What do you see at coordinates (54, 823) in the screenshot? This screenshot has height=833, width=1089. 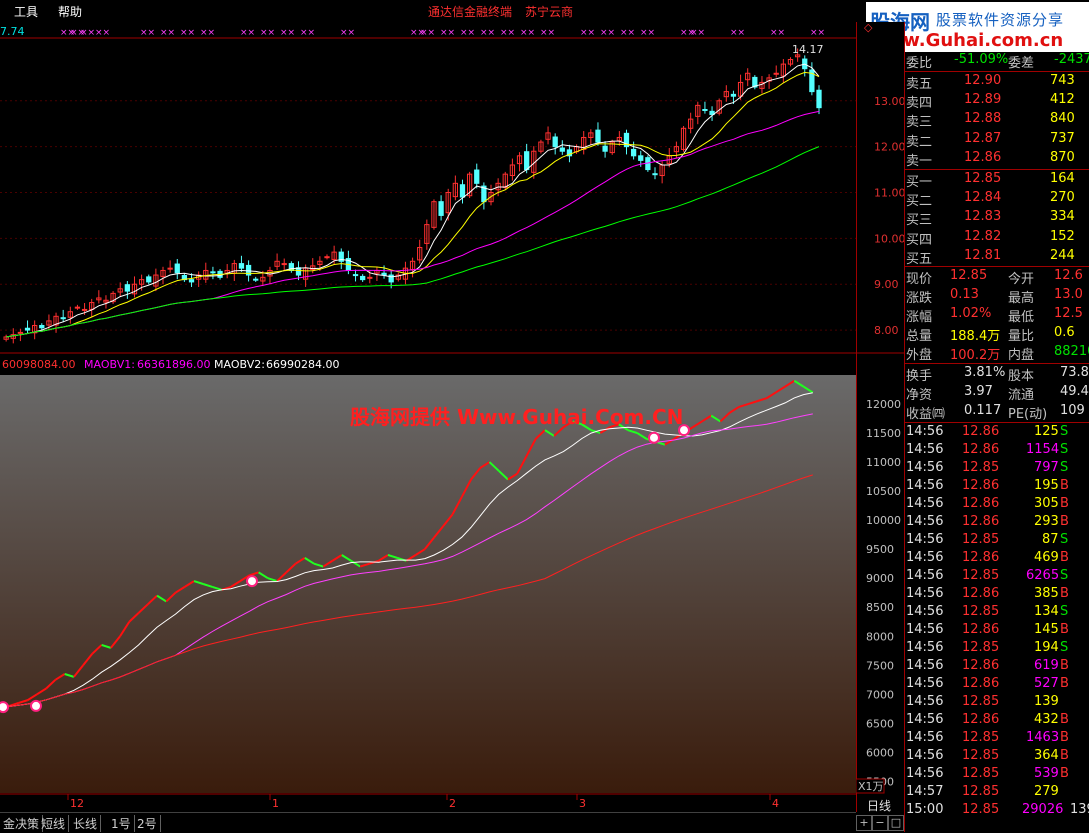 I see `tab-duanxian: 短线` at bounding box center [54, 823].